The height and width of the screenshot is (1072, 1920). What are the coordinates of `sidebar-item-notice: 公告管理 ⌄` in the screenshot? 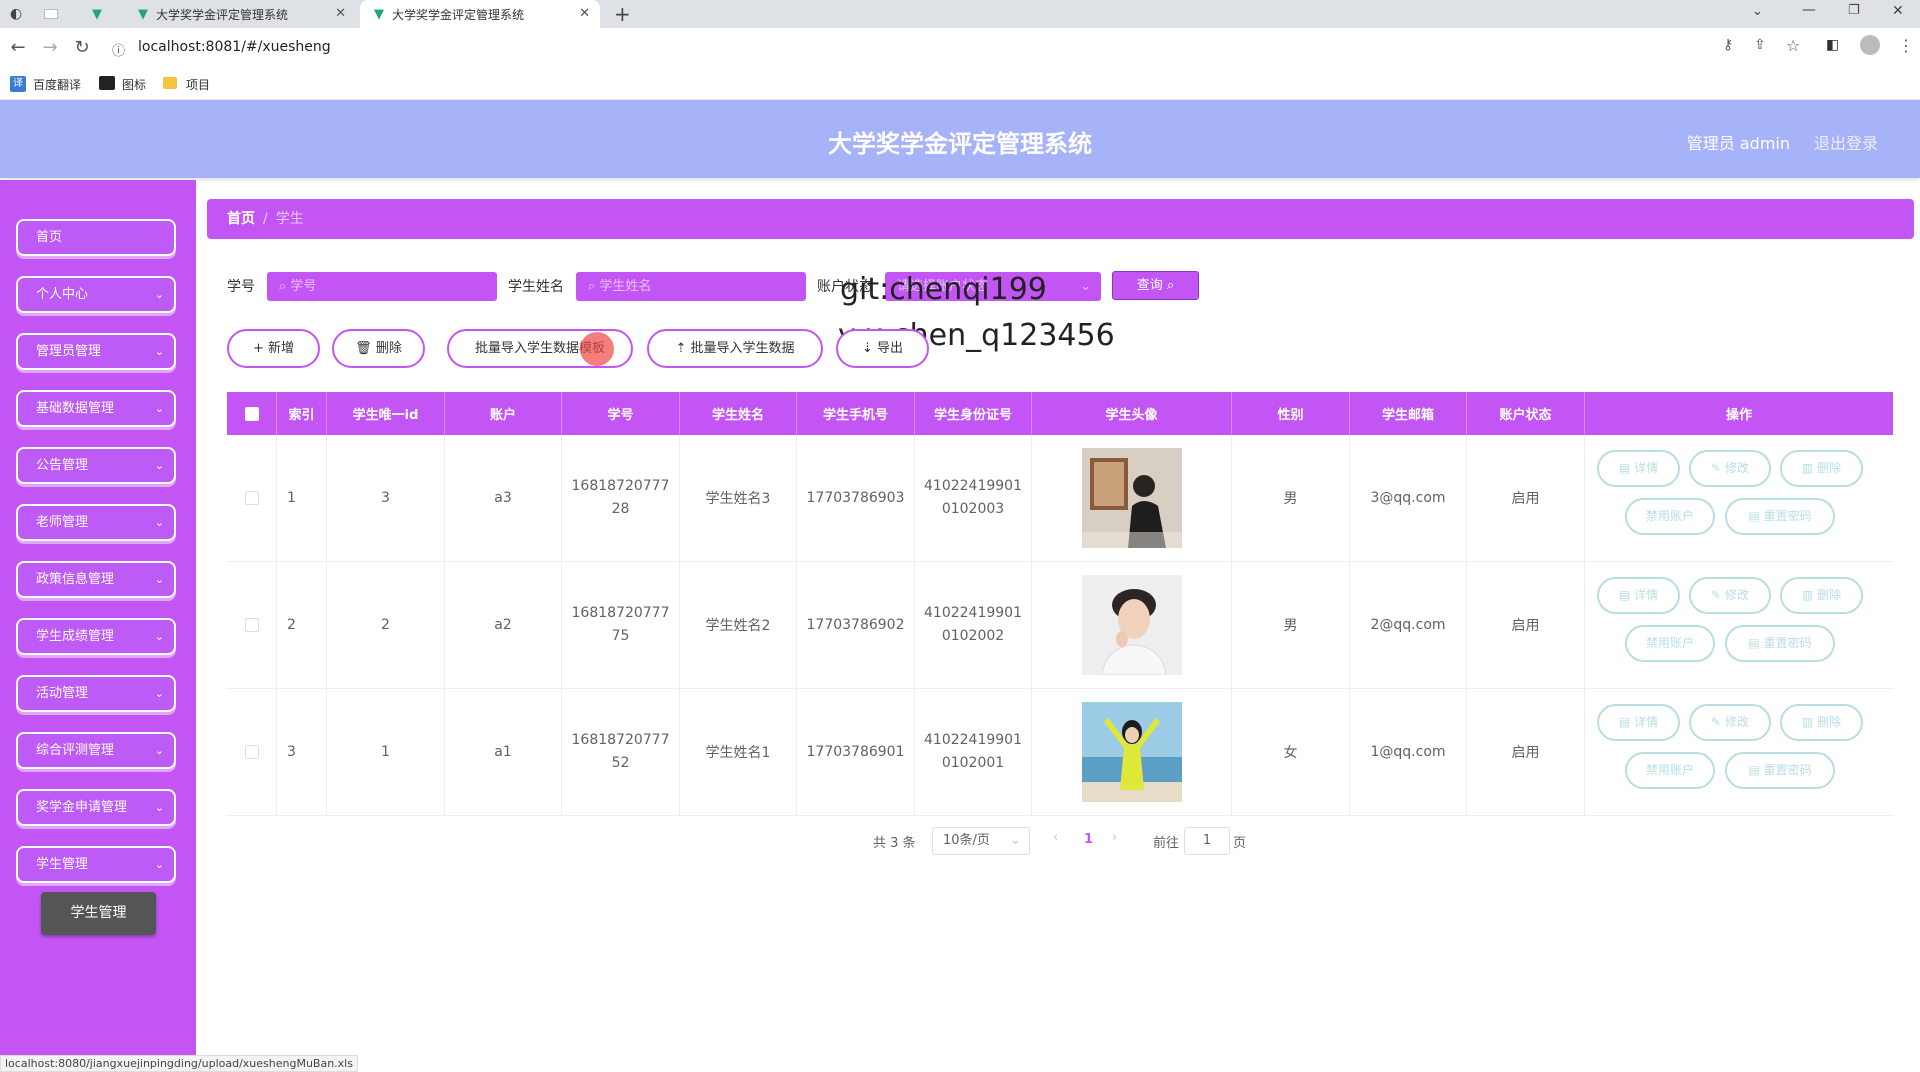 It's located at (96, 465).